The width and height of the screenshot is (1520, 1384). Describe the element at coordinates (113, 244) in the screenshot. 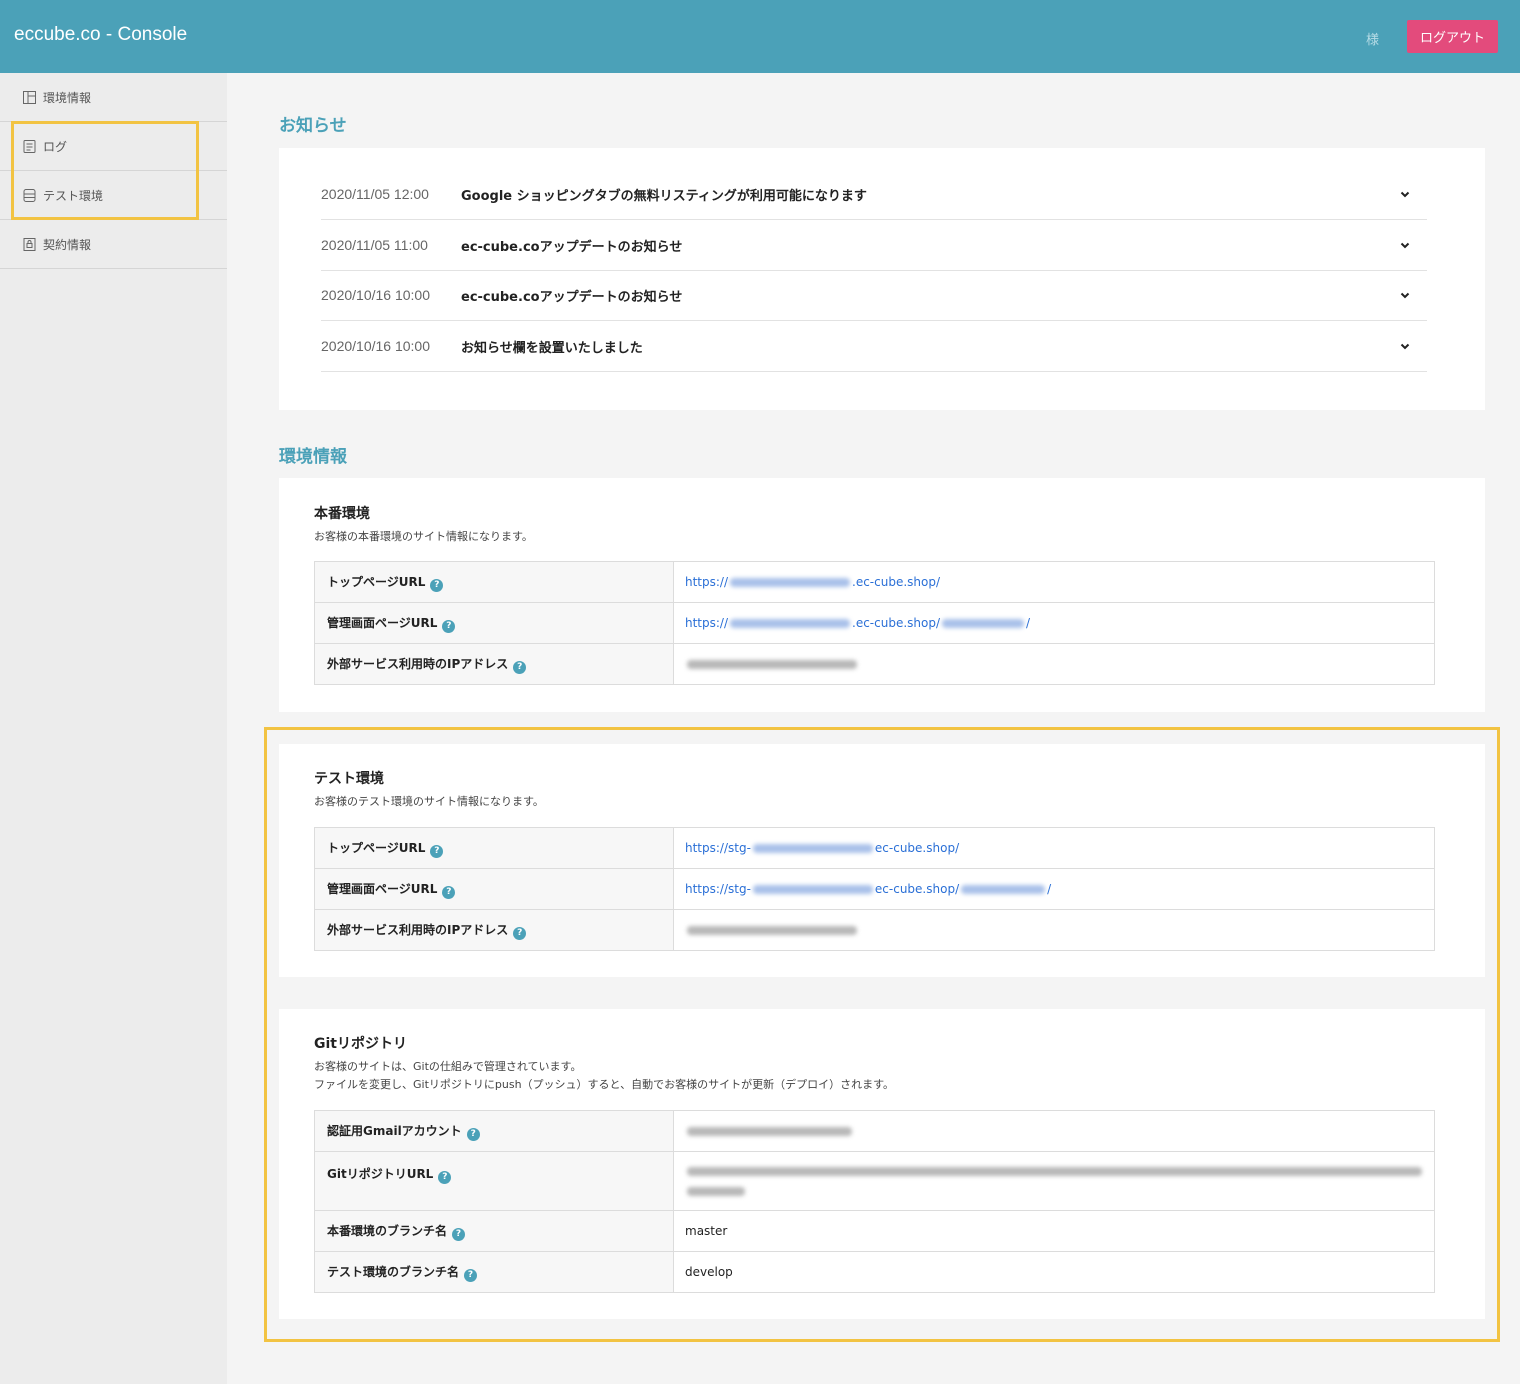

I see `sidebar-item-contract: 契約情報` at that location.